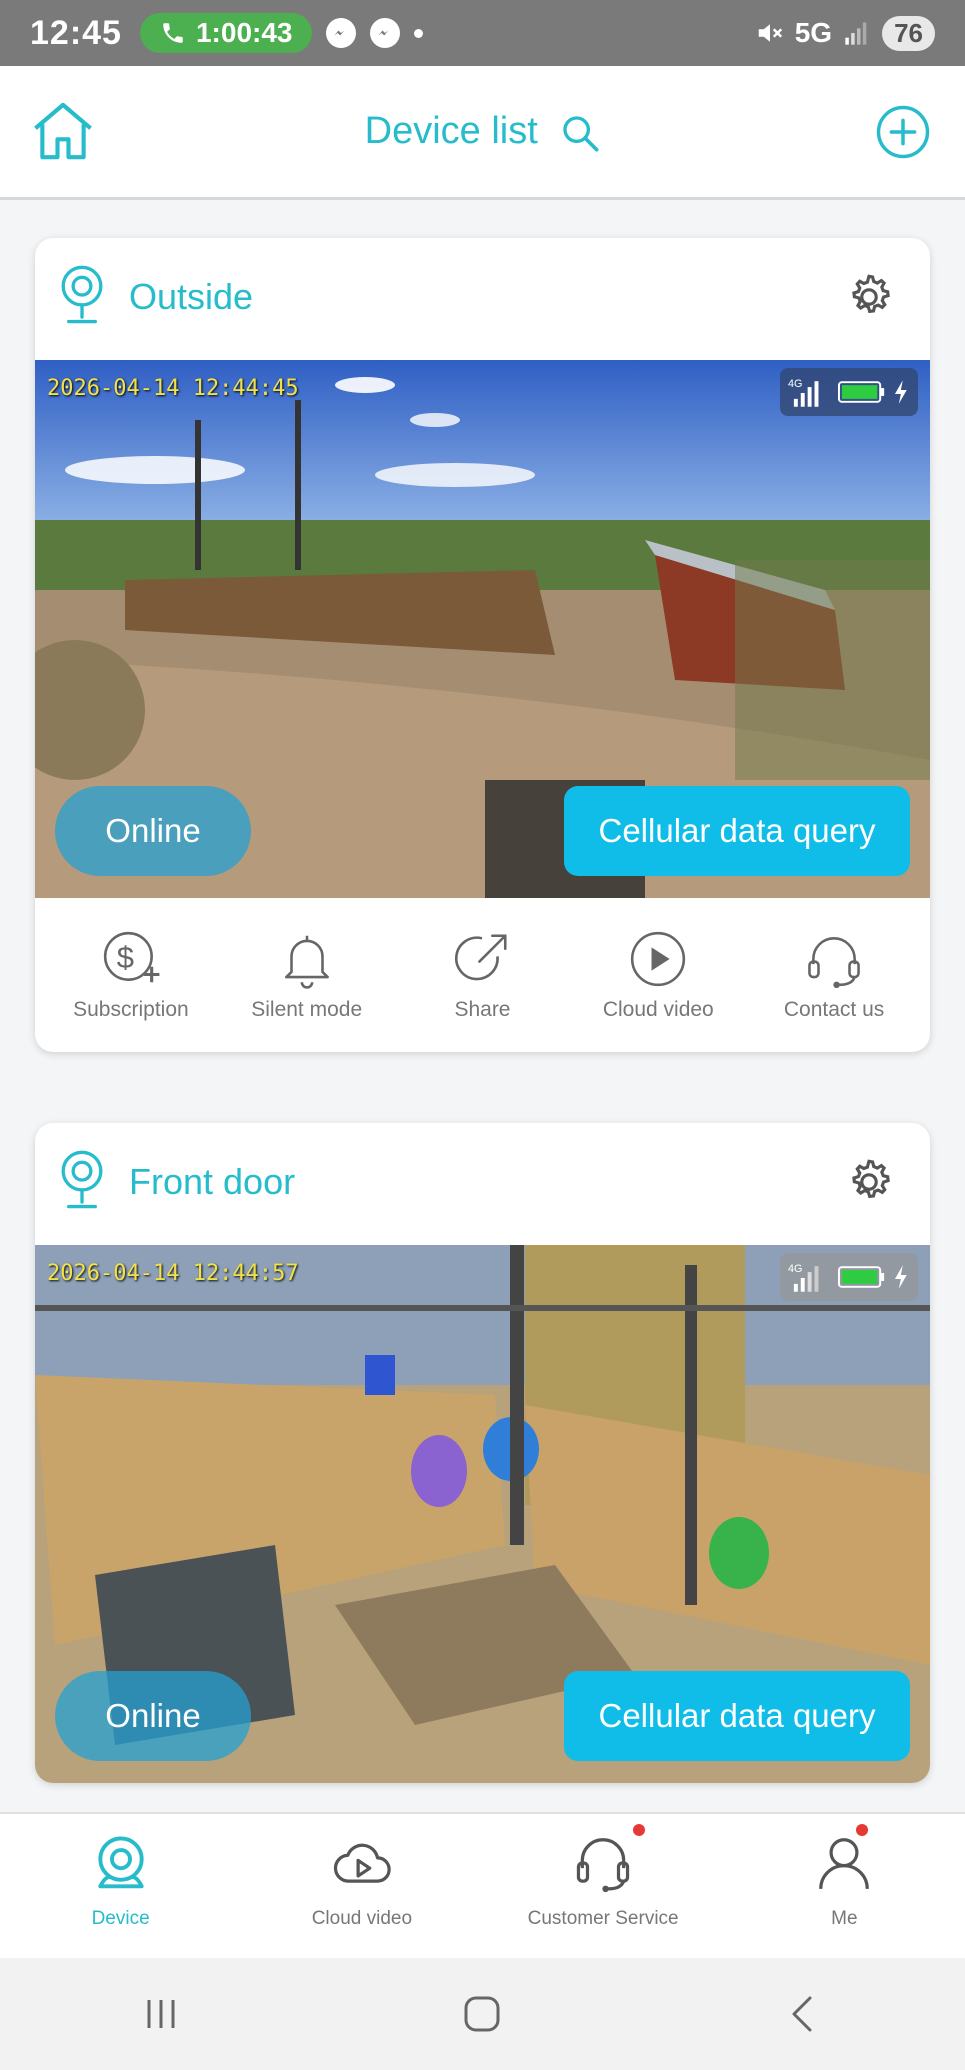  I want to click on nav-label: Me, so click(844, 1918).